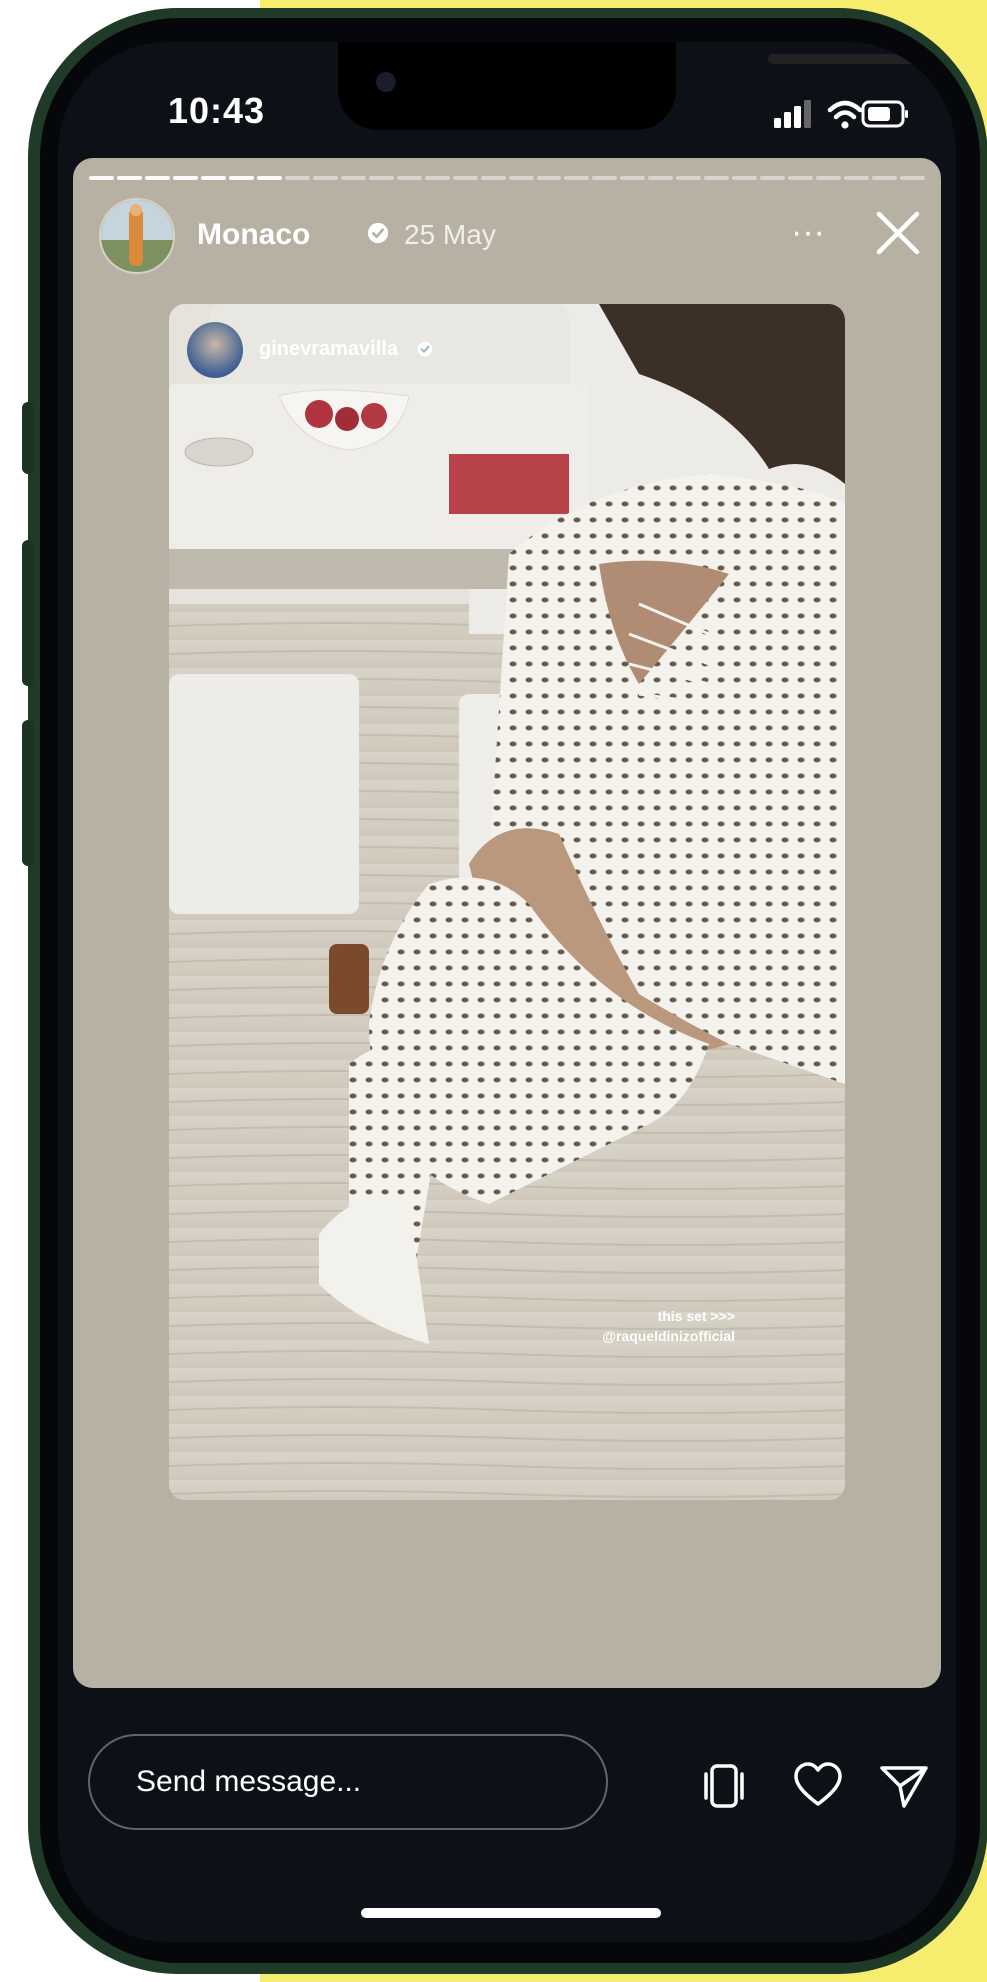  What do you see at coordinates (253, 235) in the screenshot?
I see `author-name: Monaco` at bounding box center [253, 235].